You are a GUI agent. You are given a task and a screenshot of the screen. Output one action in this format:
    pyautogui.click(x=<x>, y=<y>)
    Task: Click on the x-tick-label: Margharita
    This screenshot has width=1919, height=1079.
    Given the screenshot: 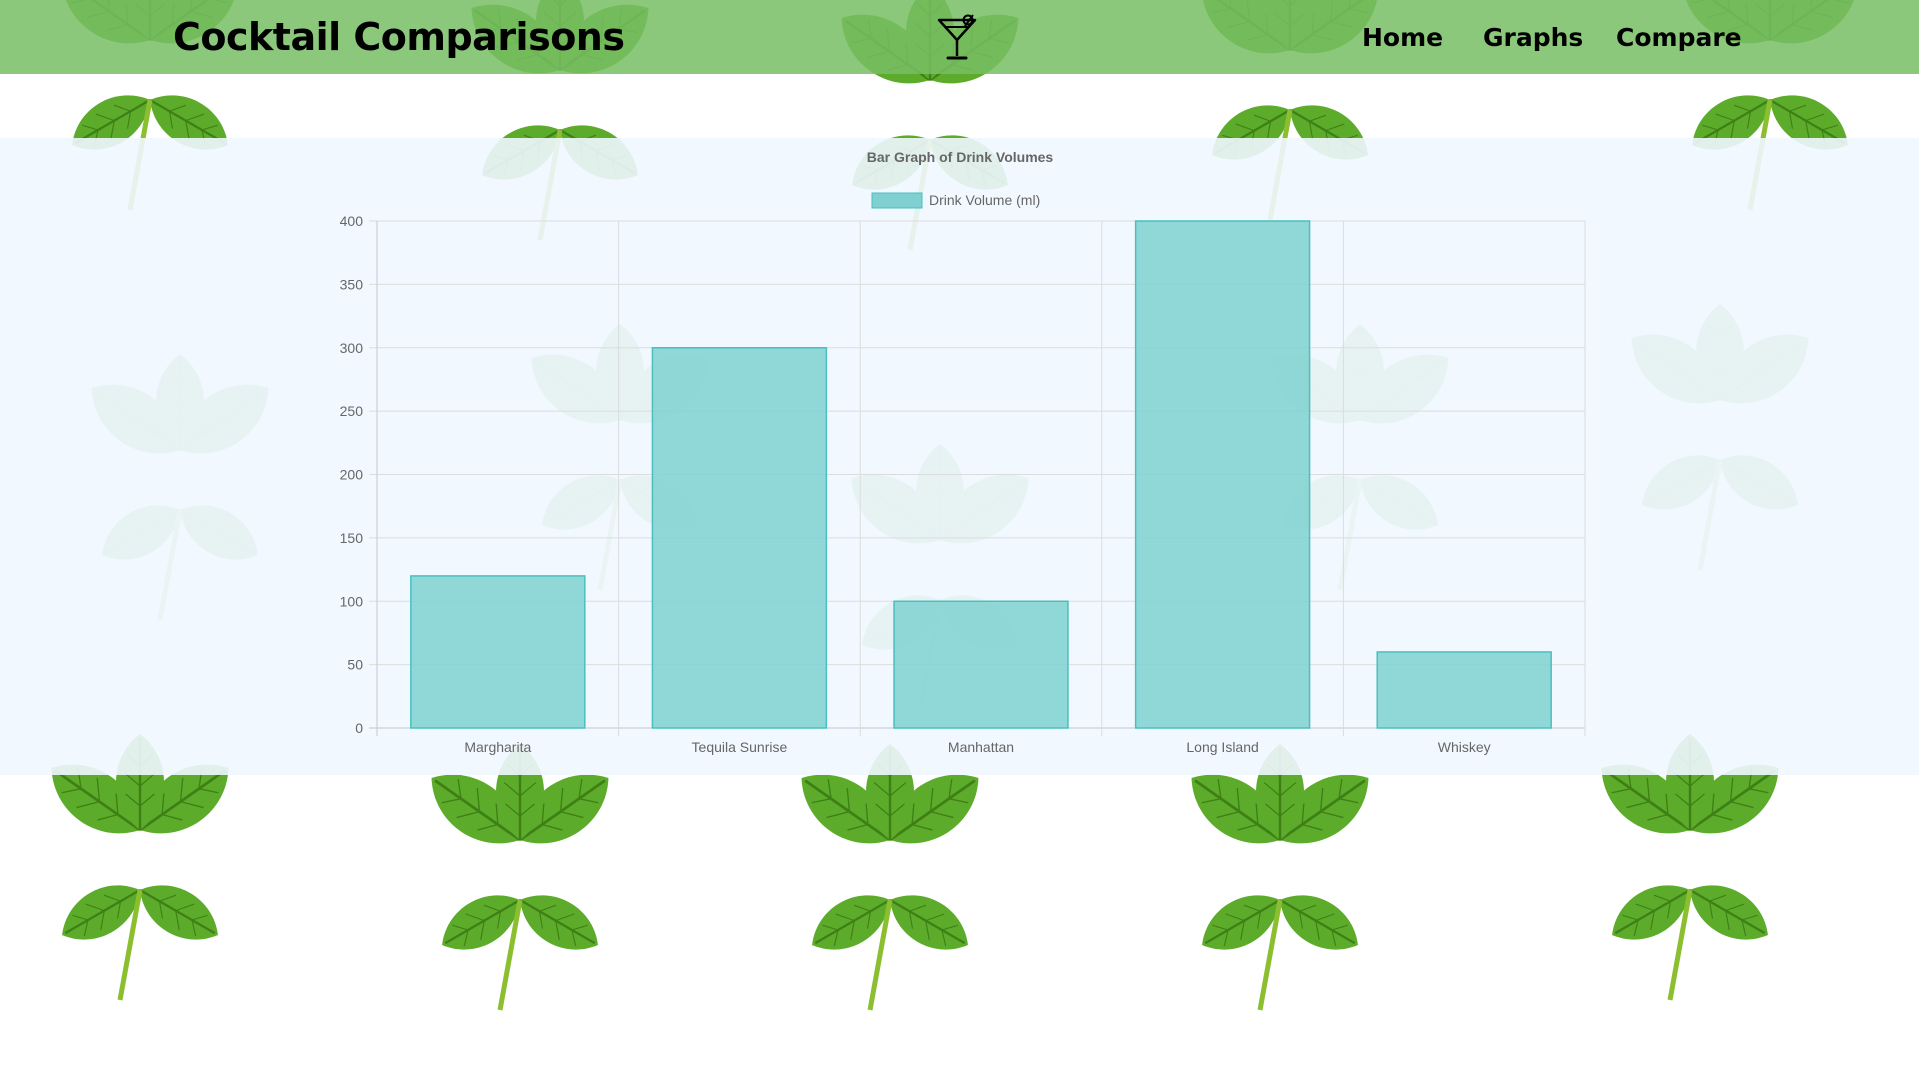 What is the action you would take?
    pyautogui.click(x=497, y=747)
    